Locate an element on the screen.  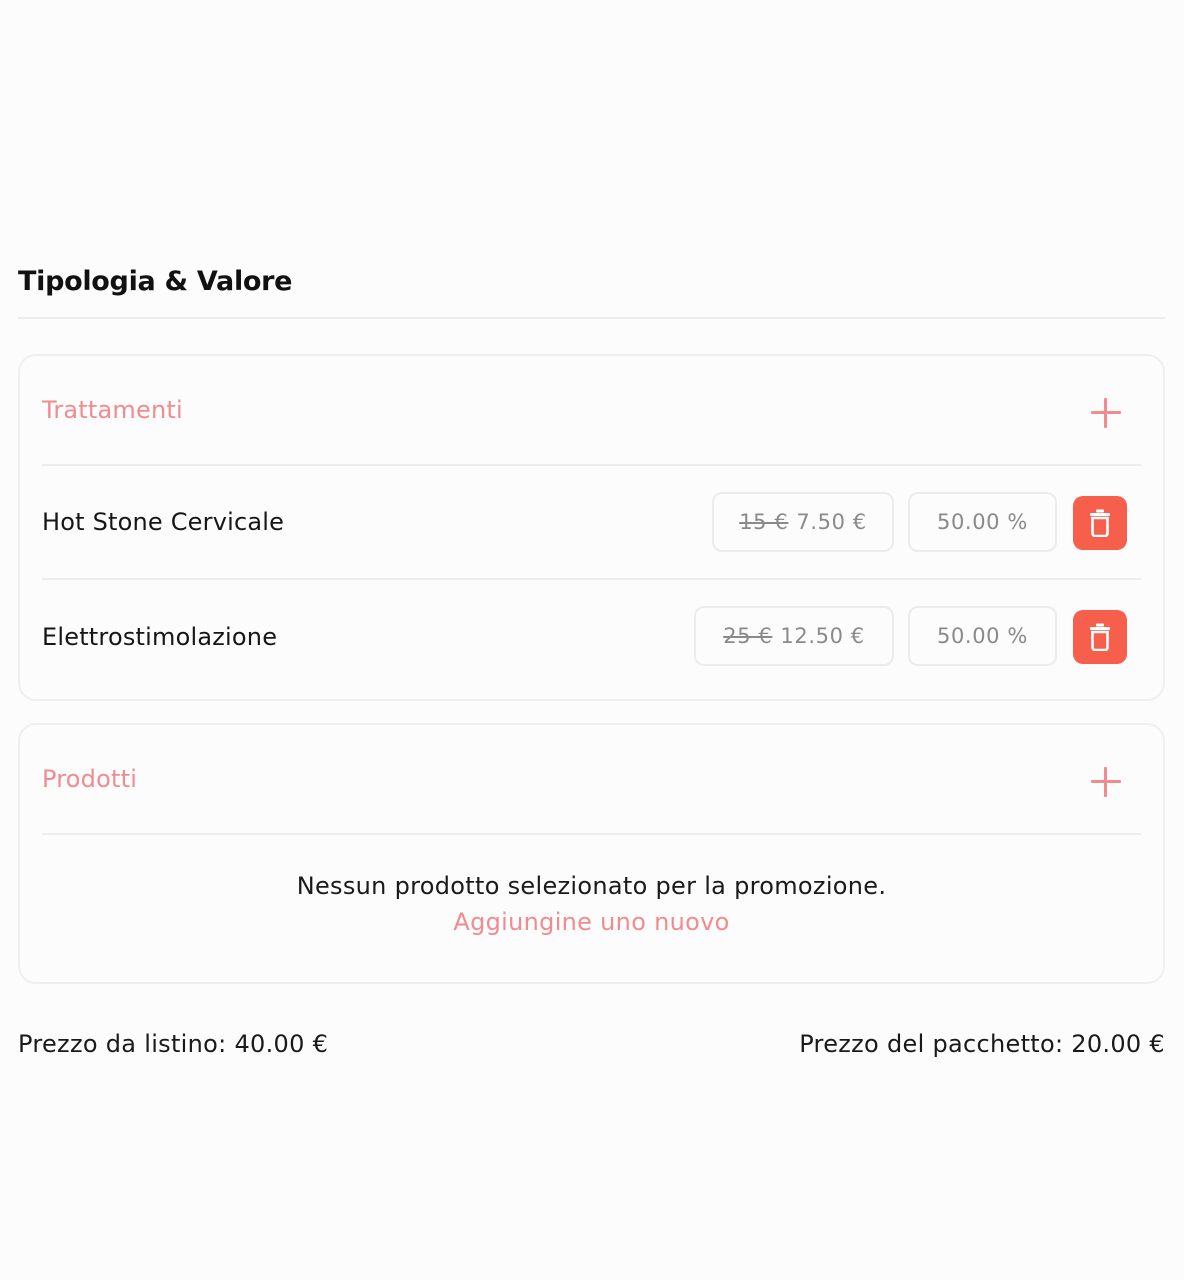
treatments-header: Trattamenti is located at coordinates (591, 411).